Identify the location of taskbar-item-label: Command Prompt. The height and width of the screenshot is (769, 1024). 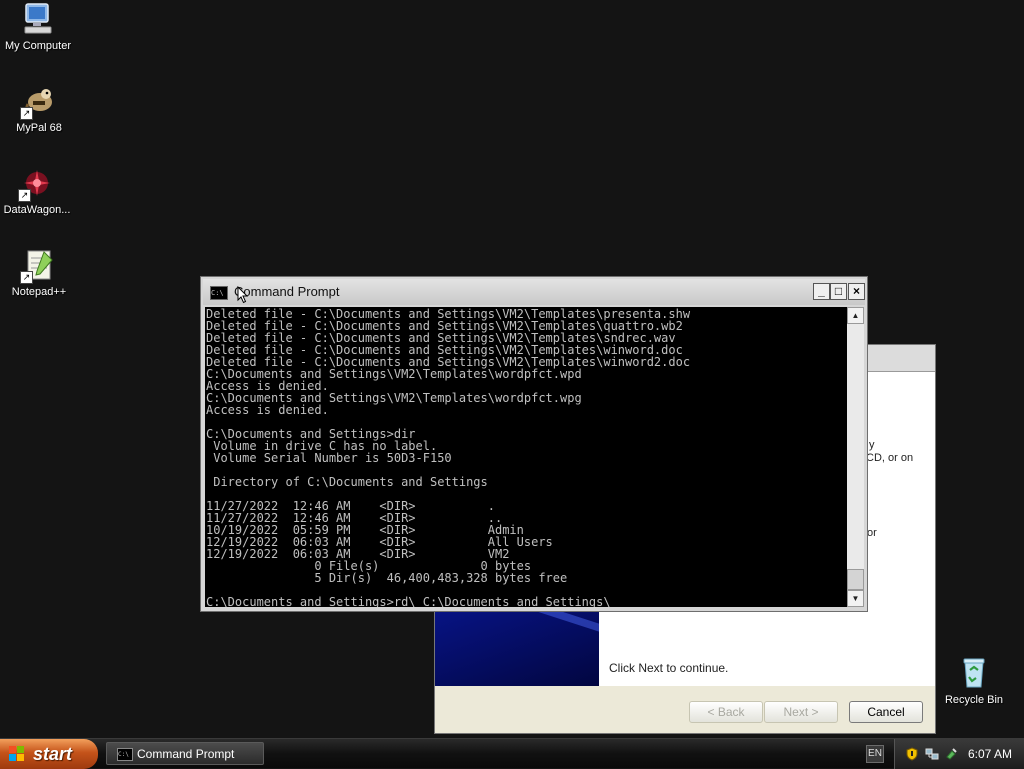
(186, 754).